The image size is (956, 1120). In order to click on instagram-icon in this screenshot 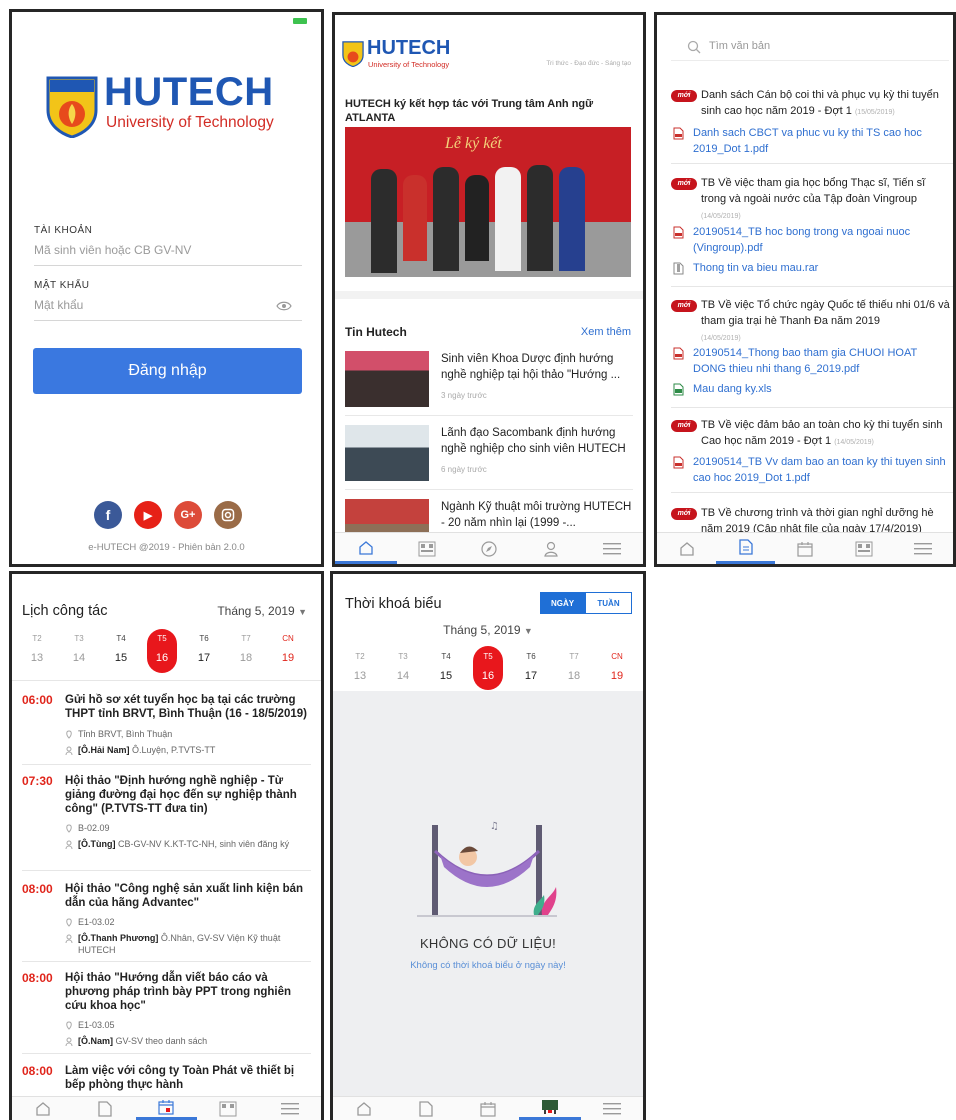, I will do `click(228, 515)`.